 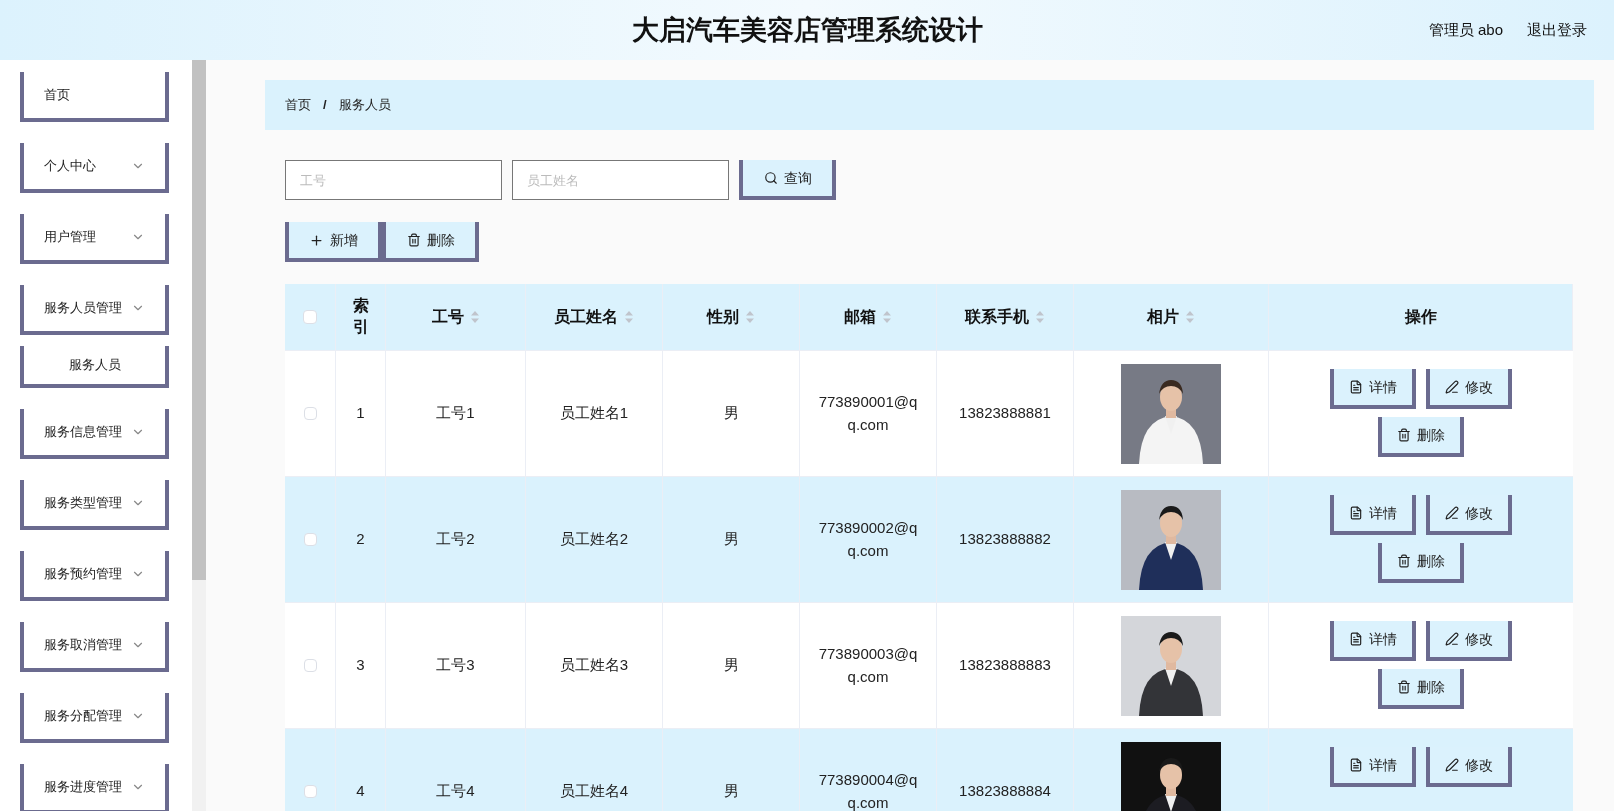 I want to click on menu-item: 服务信息管理, so click(x=94, y=434).